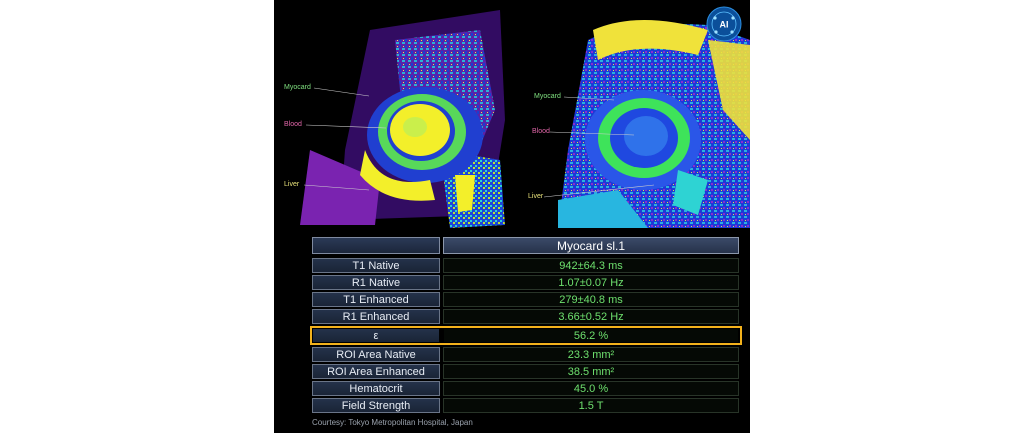 The image size is (1024, 433). I want to click on row-value: 45.0 %, so click(591, 388).